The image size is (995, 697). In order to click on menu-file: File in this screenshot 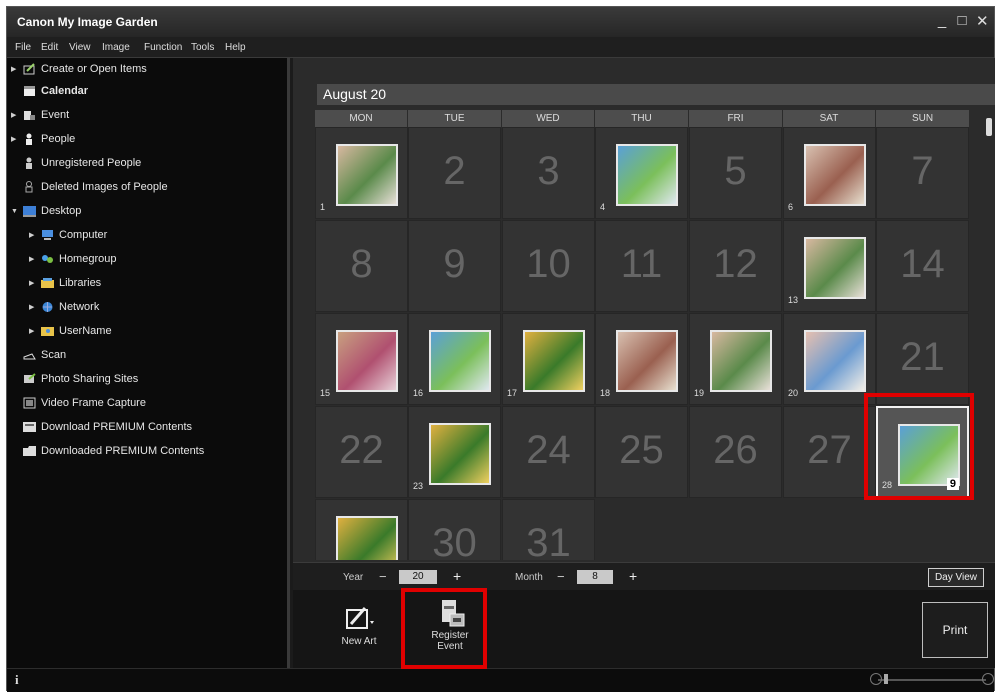, I will do `click(23, 47)`.